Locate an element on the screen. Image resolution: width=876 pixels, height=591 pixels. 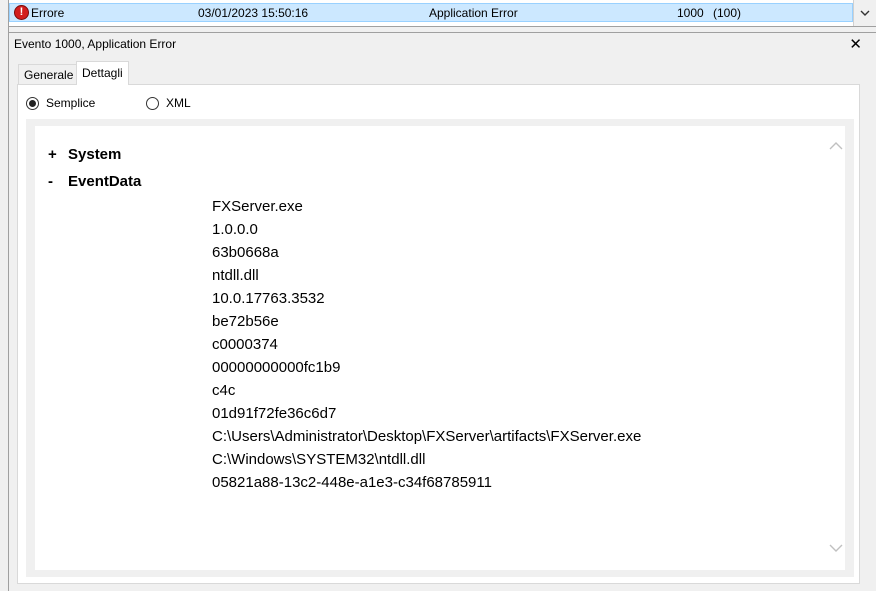
node-label: EventData is located at coordinates (105, 181).